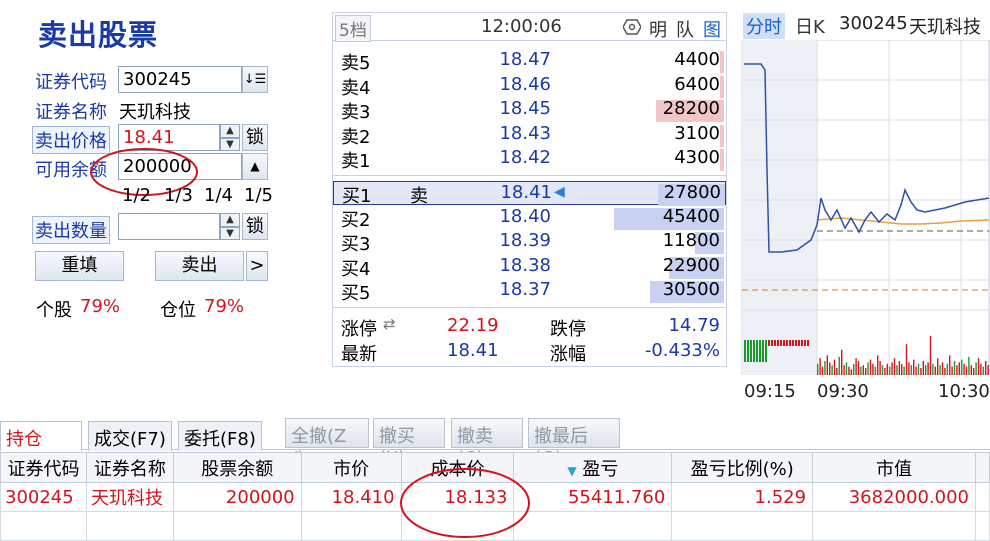  I want to click on bid-row: 买5 18.37 30500, so click(532, 292).